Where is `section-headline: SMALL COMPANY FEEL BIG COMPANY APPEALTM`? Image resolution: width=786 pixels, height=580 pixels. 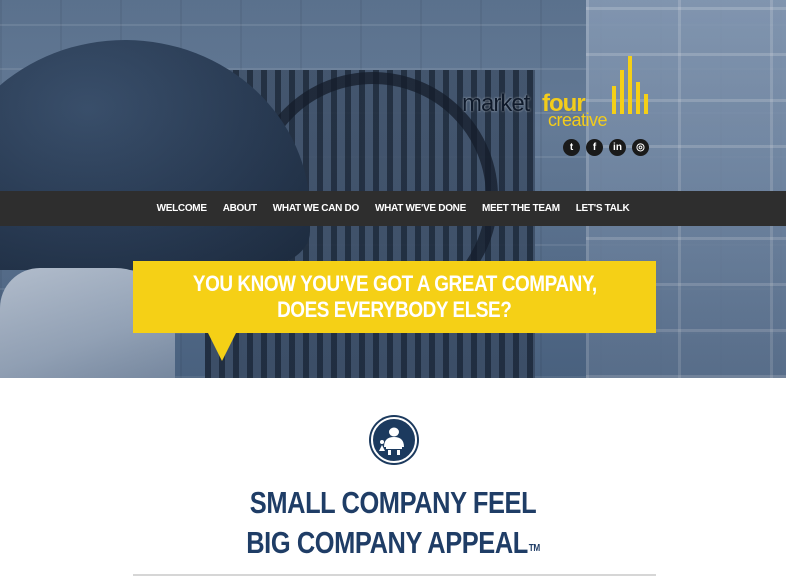
section-headline: SMALL COMPANY FEEL BIG COMPANY APPEALTM is located at coordinates (393, 523).